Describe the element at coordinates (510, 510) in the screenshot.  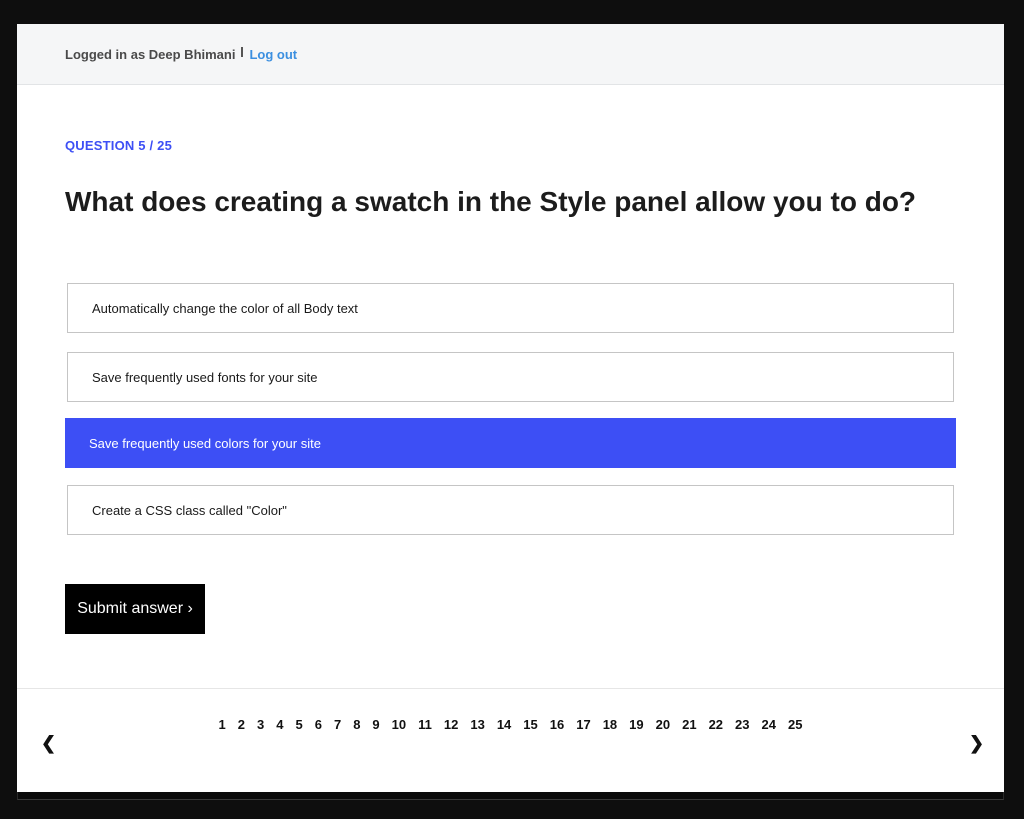
I see `answer-option-4: Create a CSS class called "Color"` at that location.